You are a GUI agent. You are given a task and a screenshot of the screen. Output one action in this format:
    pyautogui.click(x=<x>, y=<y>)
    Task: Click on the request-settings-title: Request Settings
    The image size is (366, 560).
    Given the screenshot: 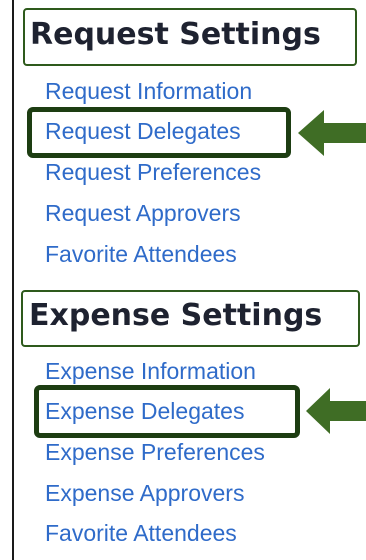 What is the action you would take?
    pyautogui.click(x=175, y=34)
    